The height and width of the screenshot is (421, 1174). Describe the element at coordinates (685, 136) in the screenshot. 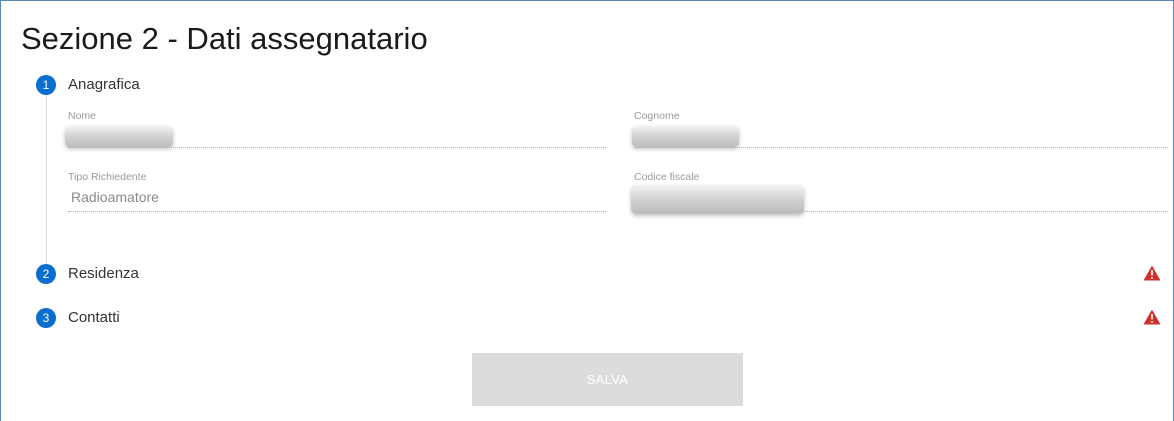

I see `cognome-redacted-value` at that location.